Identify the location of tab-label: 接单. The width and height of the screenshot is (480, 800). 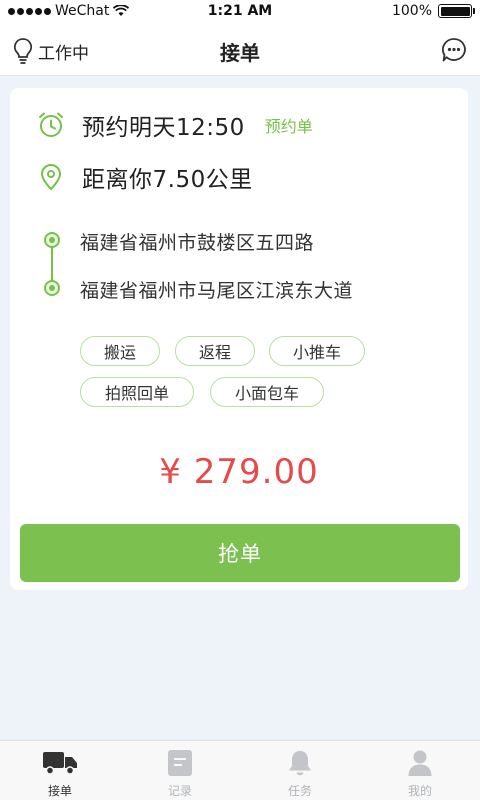
(59, 791).